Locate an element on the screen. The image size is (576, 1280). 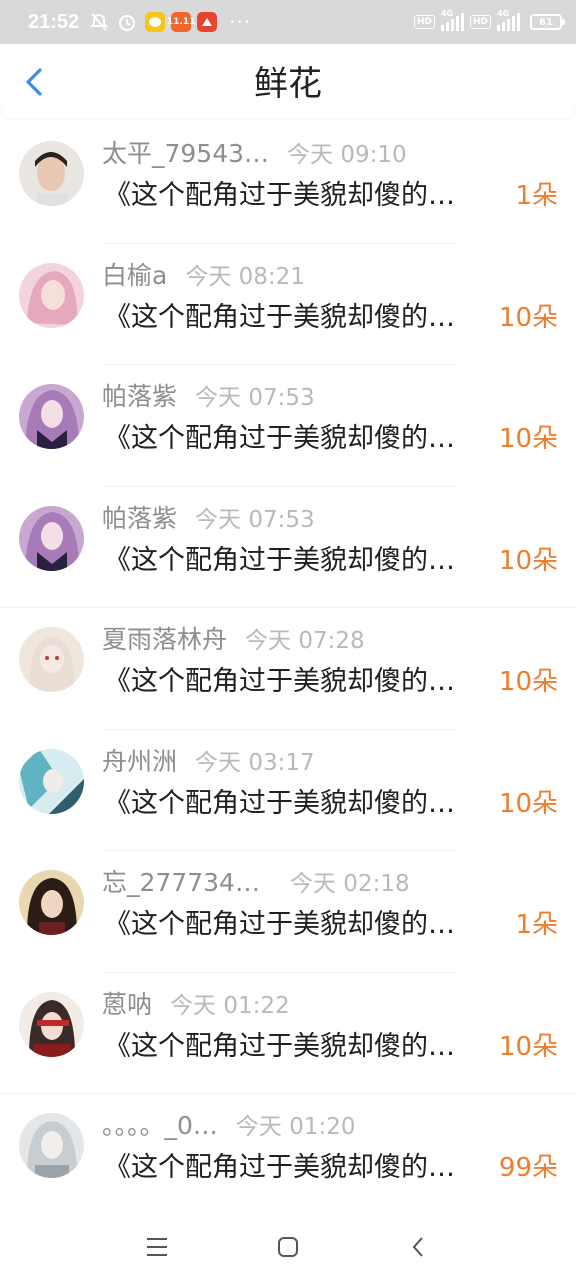
status-bar: 21:52 11.11 ··· HD 4G HD 4G 61 is located at coordinates (288, 22).